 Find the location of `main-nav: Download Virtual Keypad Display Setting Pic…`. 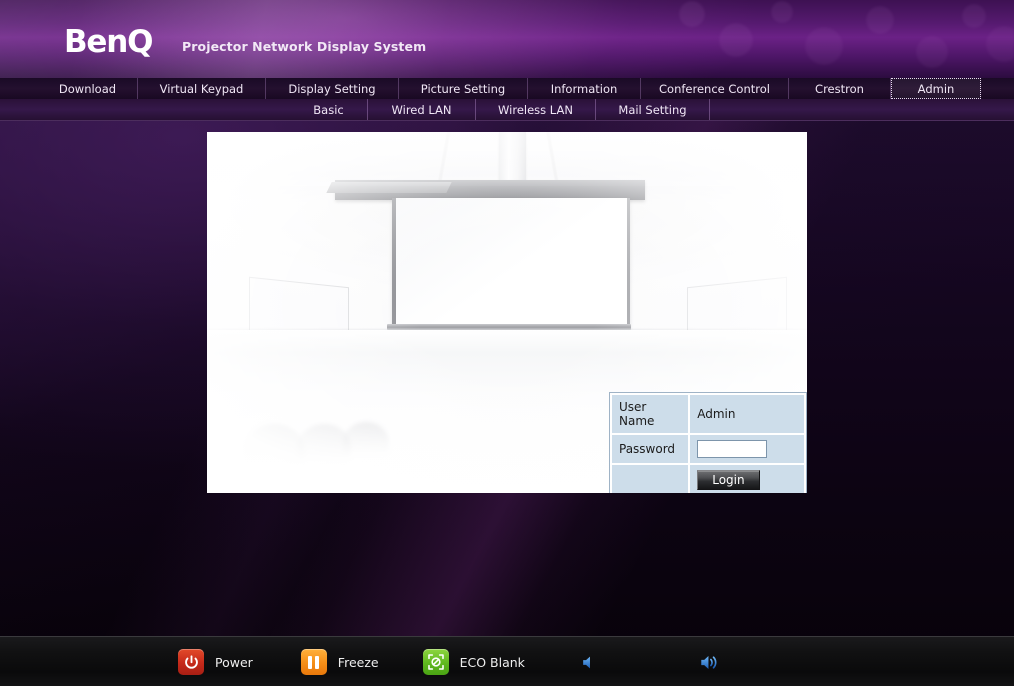

main-nav: Download Virtual Keypad Display Setting Pic… is located at coordinates (507, 89).